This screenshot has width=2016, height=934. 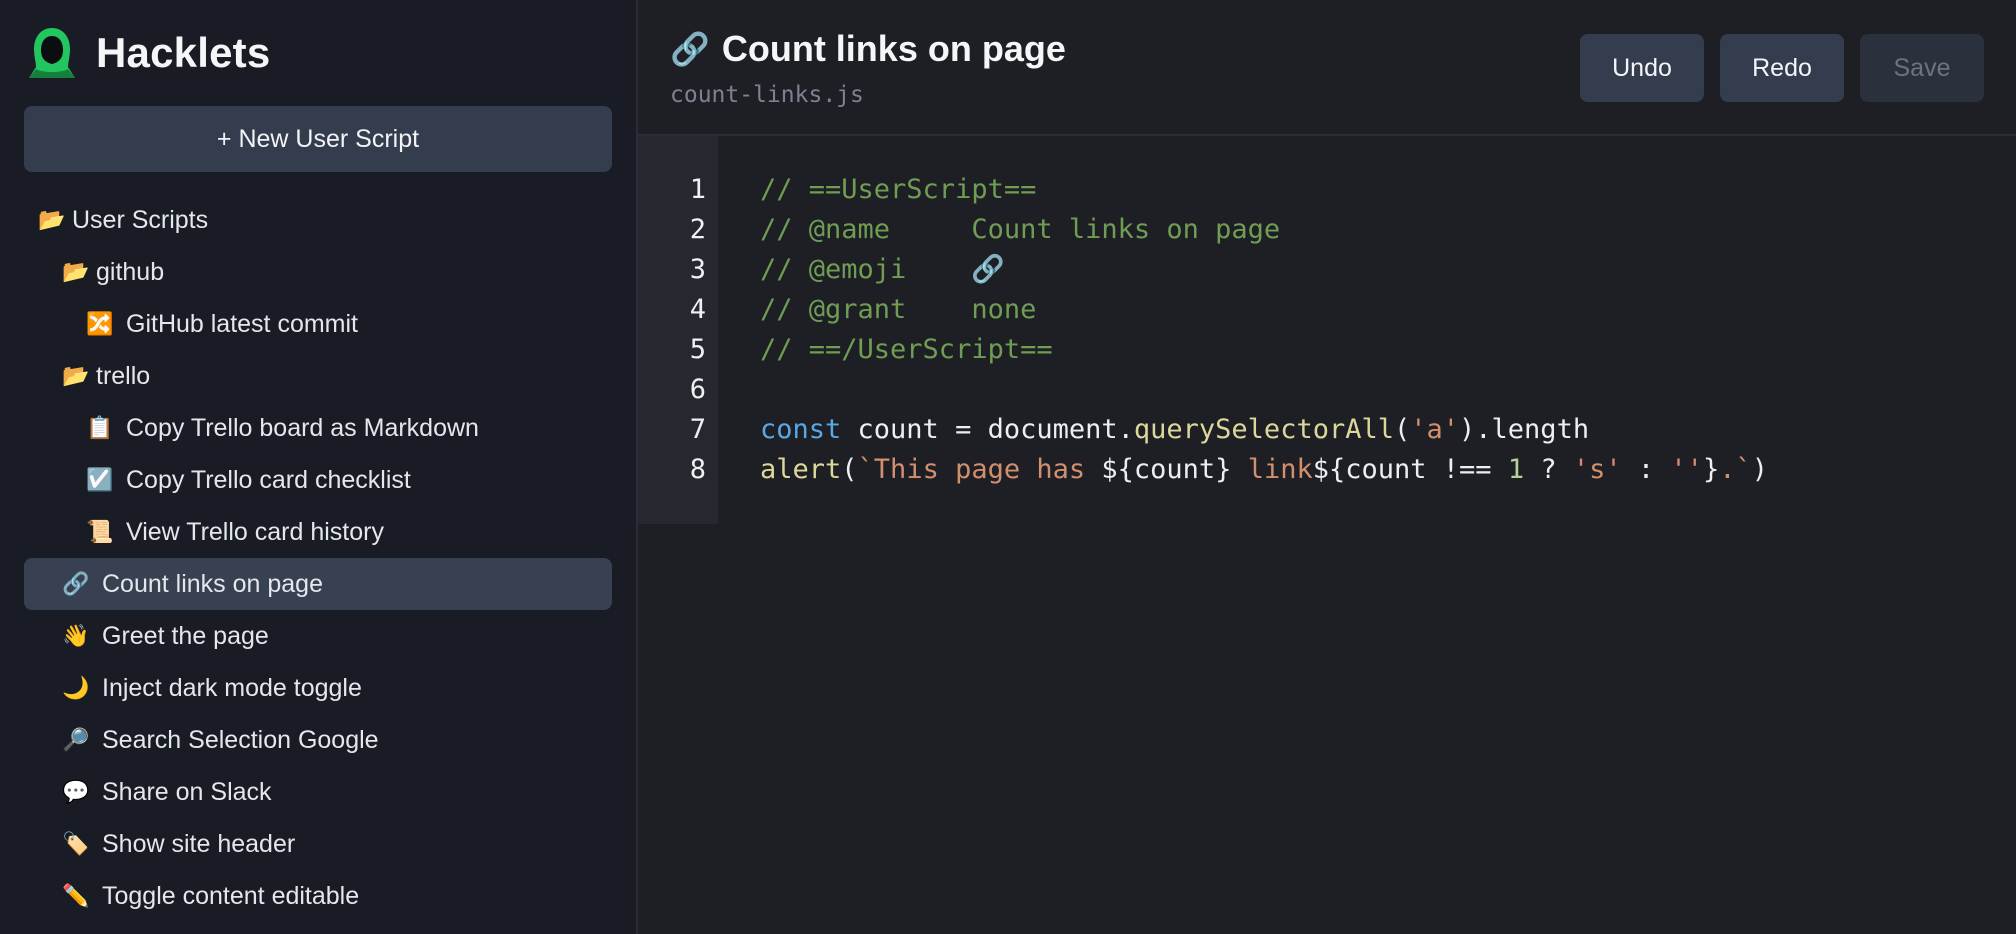 What do you see at coordinates (1548, 469) in the screenshot?
I see `code-token: ?` at bounding box center [1548, 469].